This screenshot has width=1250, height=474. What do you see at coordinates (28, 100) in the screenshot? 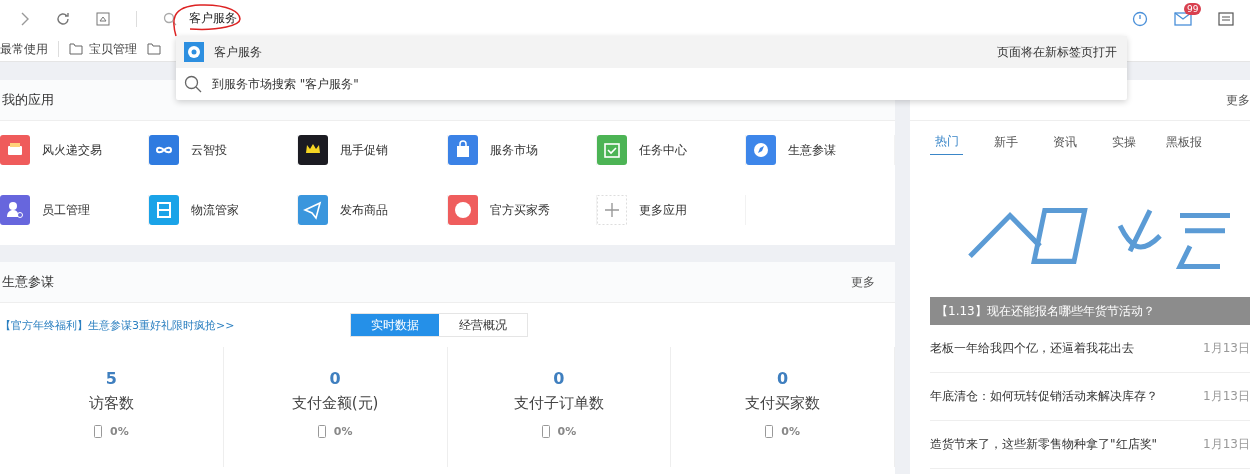
I see `section-title: 我的应用` at bounding box center [28, 100].